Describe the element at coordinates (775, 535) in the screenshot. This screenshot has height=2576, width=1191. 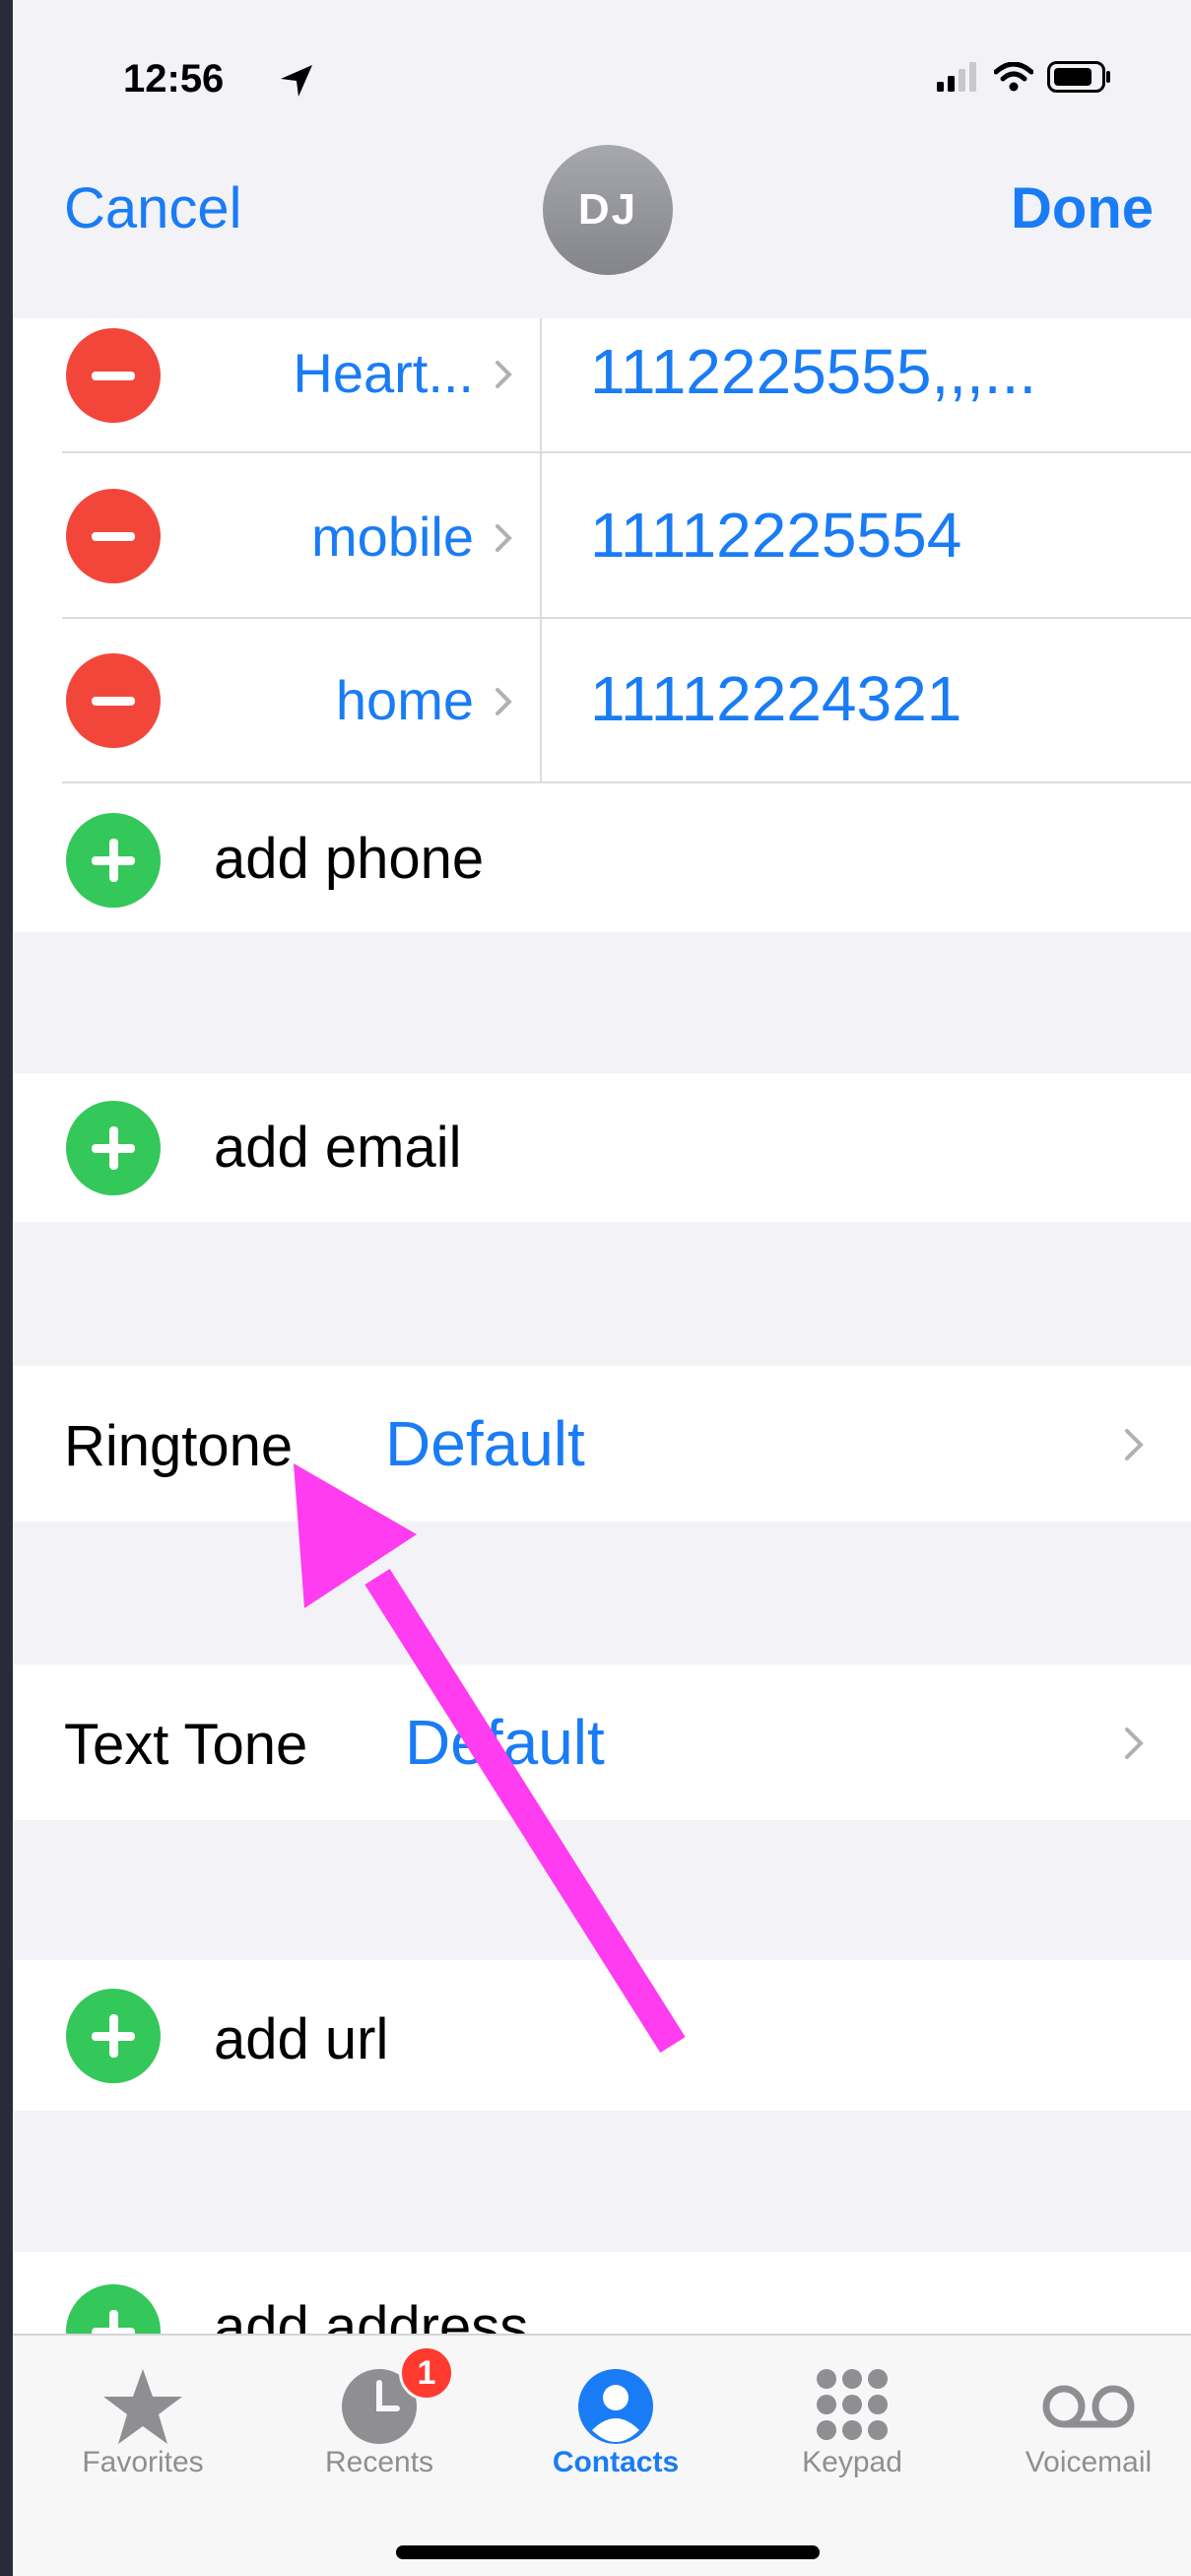
I see `phone-number-field: 11112225554` at that location.